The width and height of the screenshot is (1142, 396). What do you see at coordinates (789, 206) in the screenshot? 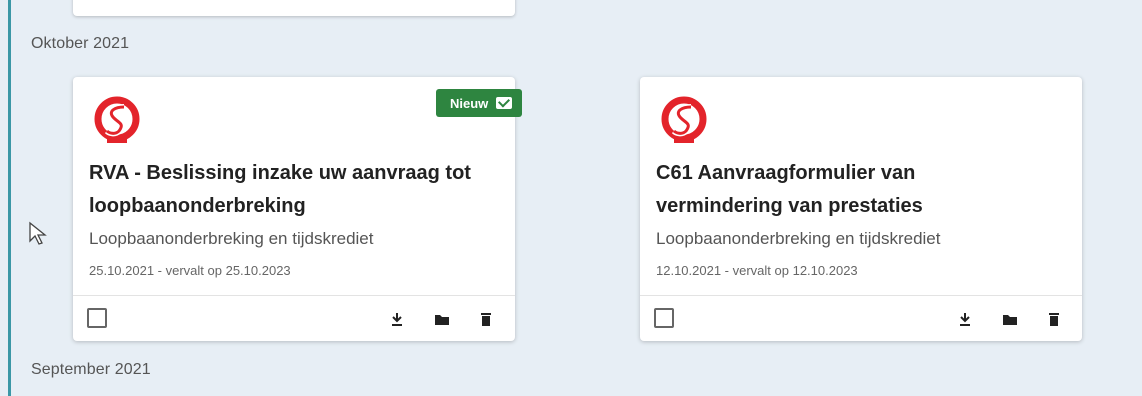
I see `document-title-line: vermindering van prestaties` at bounding box center [789, 206].